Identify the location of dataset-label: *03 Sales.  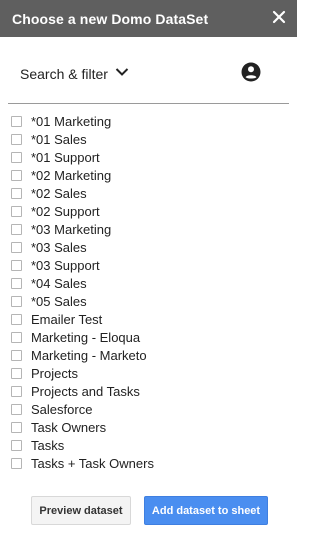
(59, 247).